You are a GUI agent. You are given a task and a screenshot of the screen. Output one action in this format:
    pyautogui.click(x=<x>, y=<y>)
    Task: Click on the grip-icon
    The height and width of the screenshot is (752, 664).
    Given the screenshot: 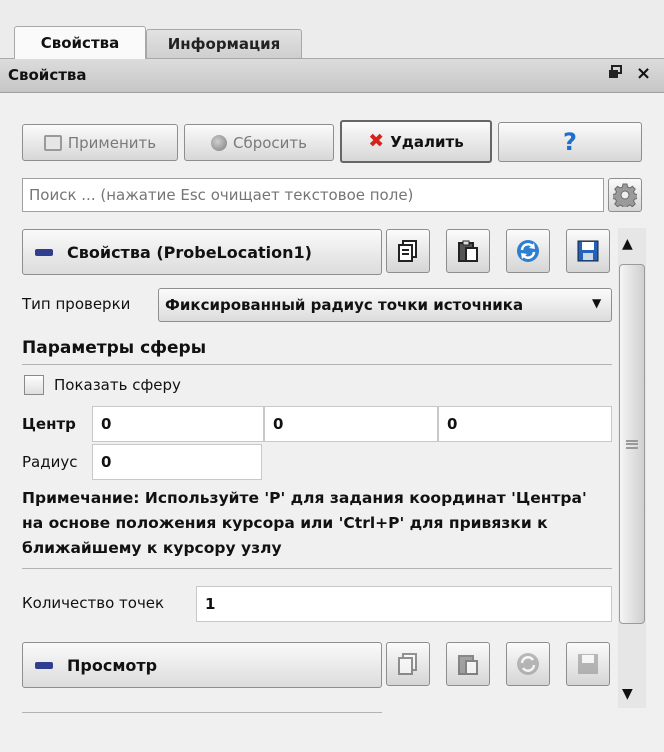 What is the action you would take?
    pyautogui.click(x=632, y=444)
    